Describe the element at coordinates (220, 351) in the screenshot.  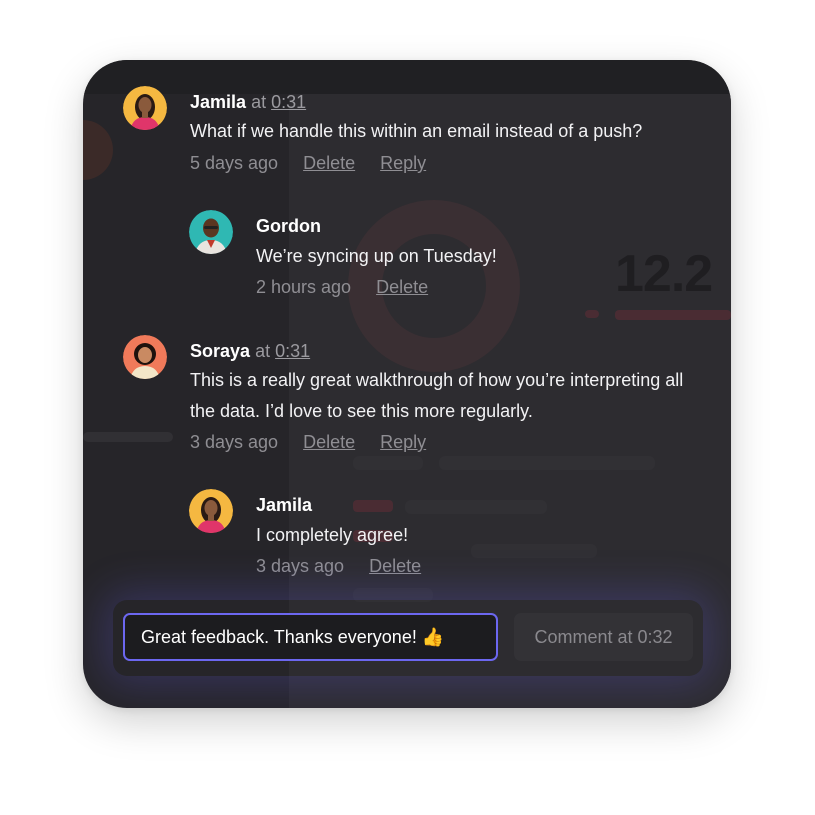
I see `author-name: Soraya` at that location.